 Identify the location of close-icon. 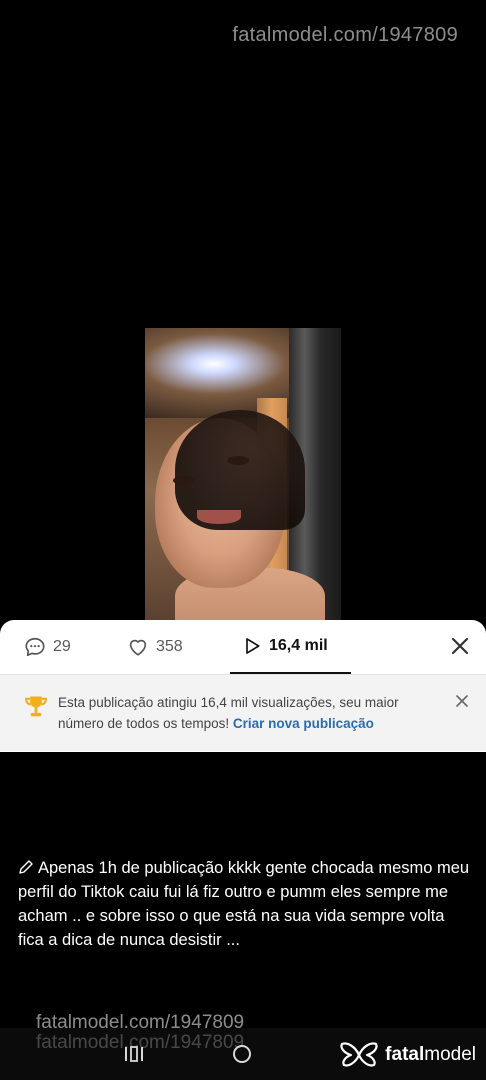
(460, 646).